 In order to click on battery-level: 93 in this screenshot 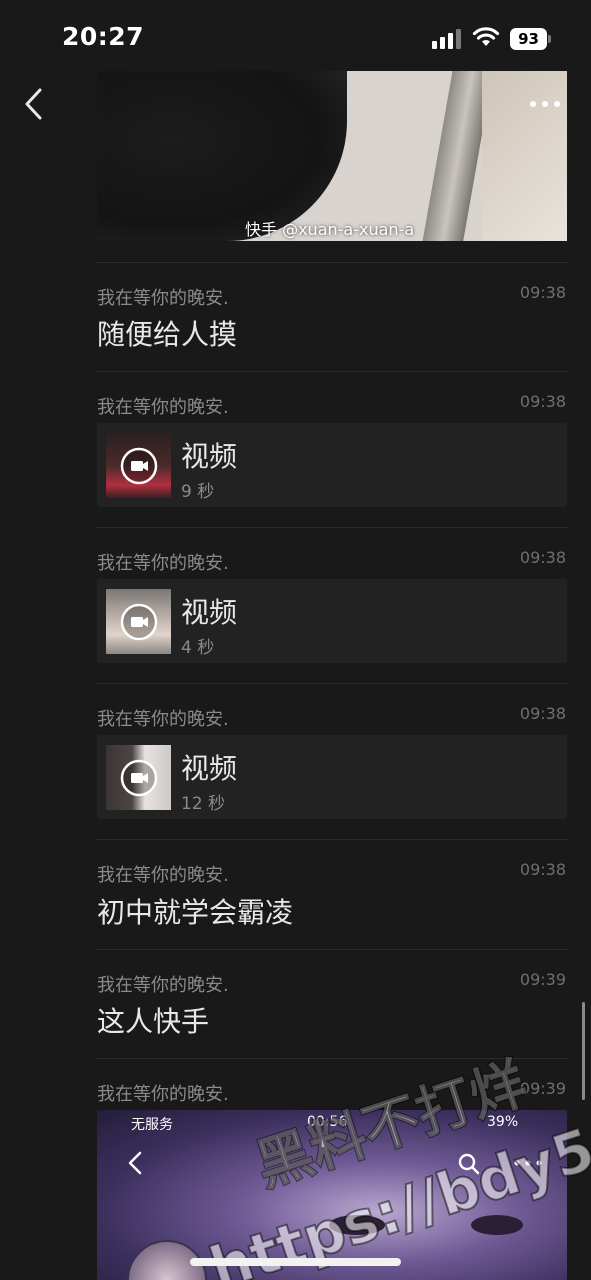, I will do `click(528, 39)`.